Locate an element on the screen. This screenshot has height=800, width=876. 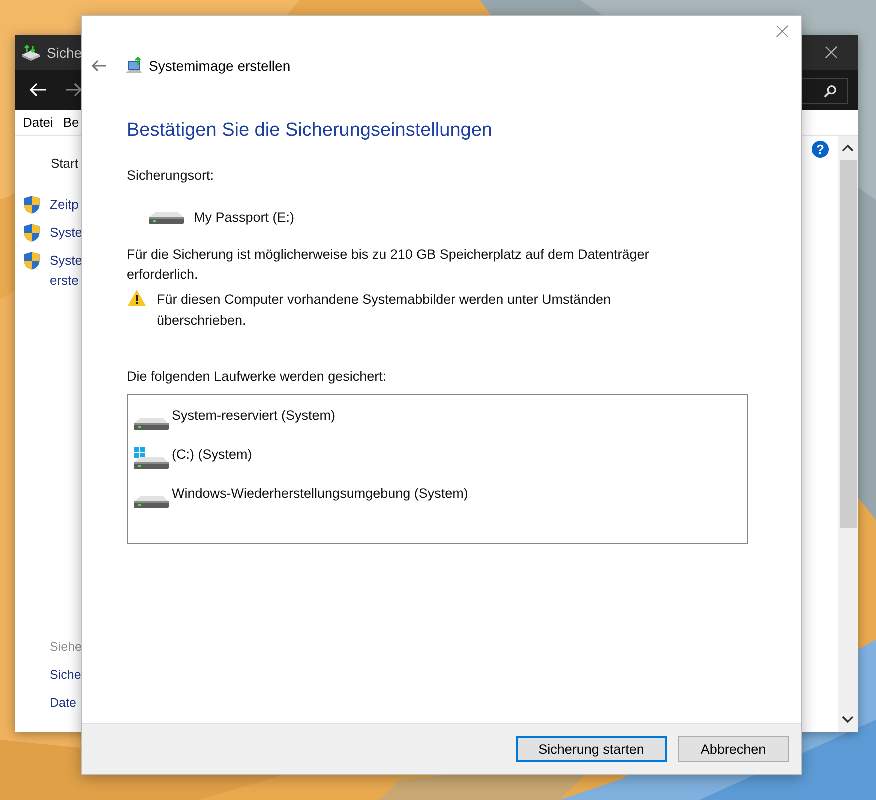
nav-link: Start is located at coordinates (66, 163).